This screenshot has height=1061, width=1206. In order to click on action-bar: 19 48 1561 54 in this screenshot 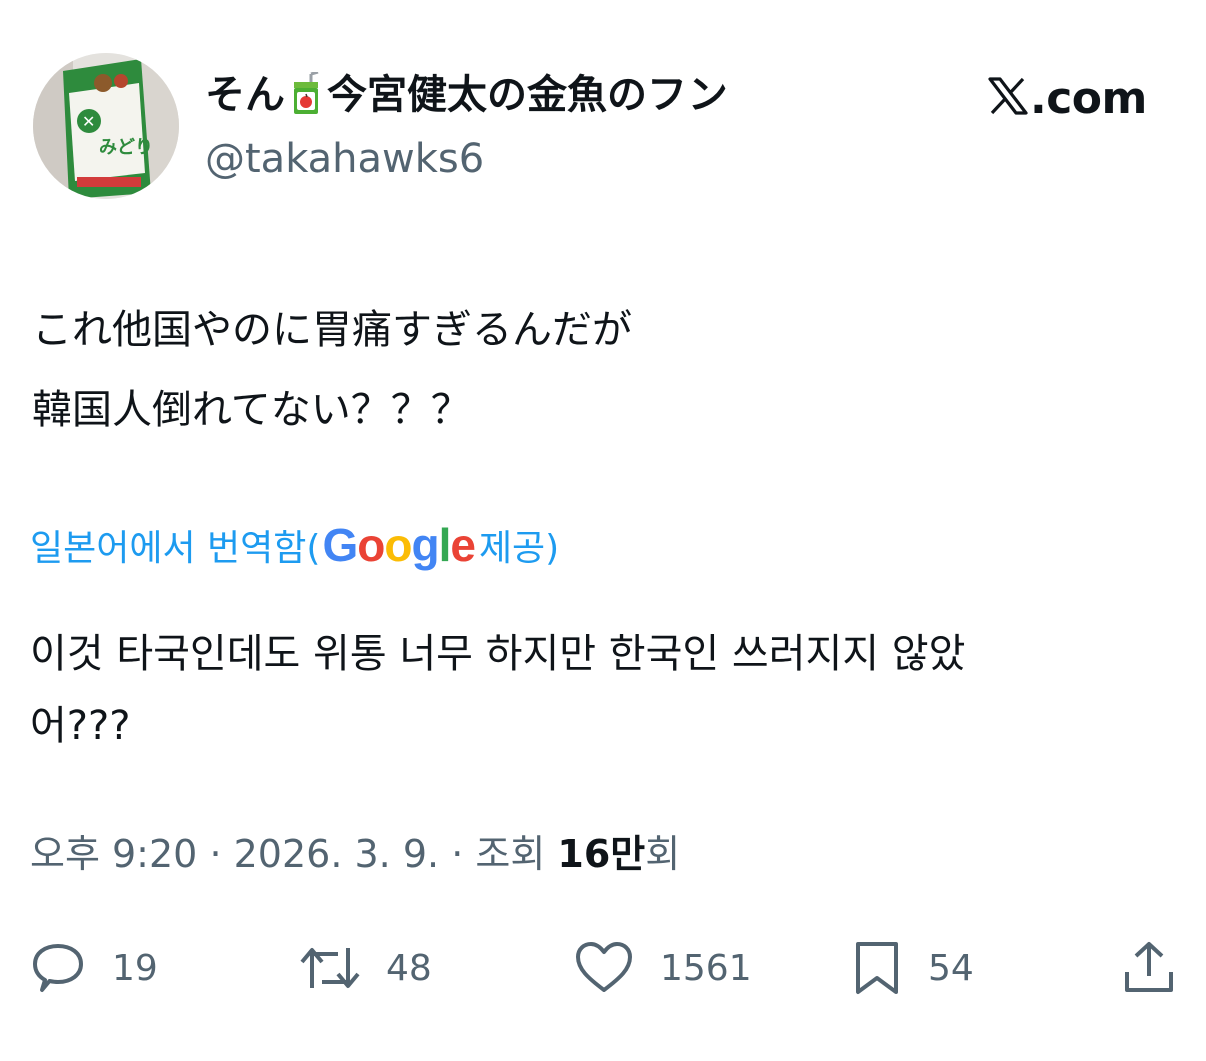, I will do `click(603, 968)`.